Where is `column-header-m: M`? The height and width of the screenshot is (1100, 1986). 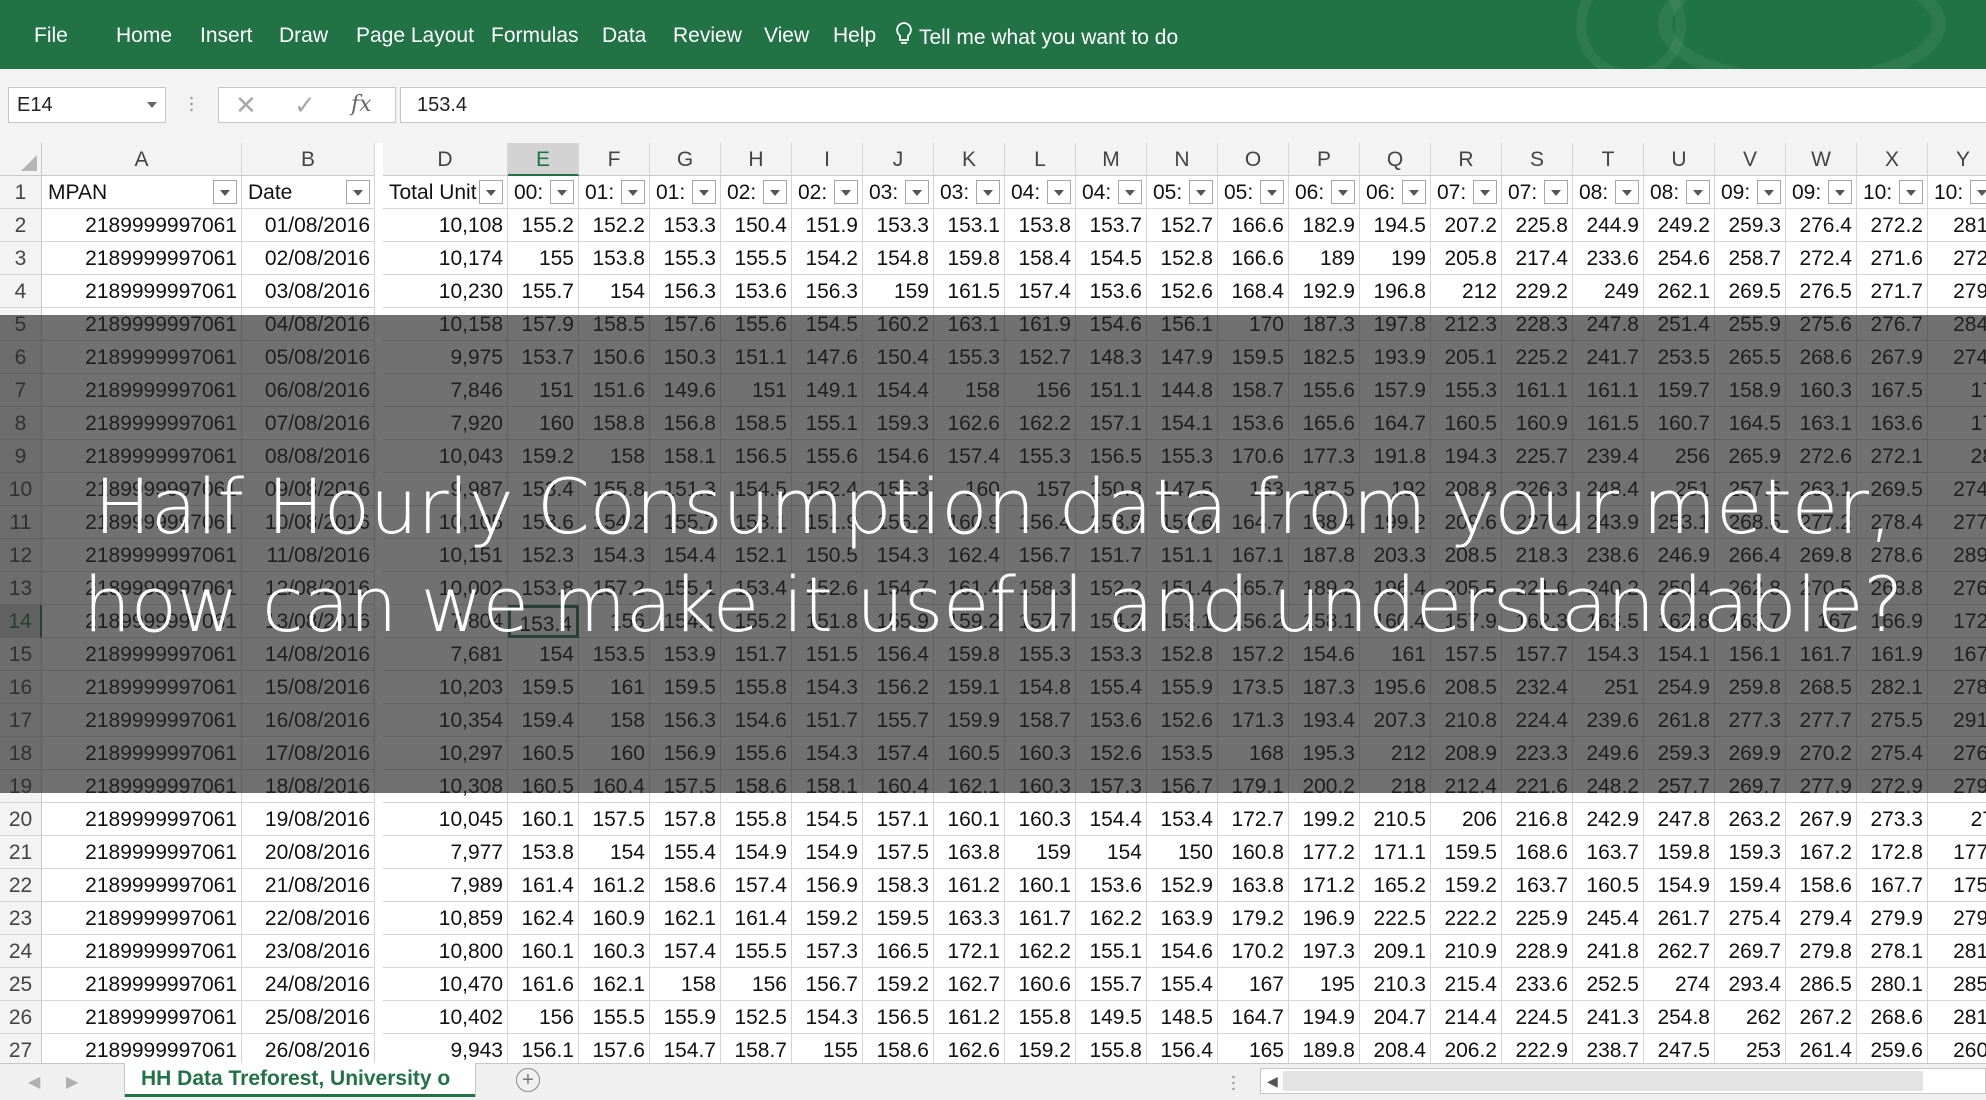
column-header-m: M is located at coordinates (1111, 159).